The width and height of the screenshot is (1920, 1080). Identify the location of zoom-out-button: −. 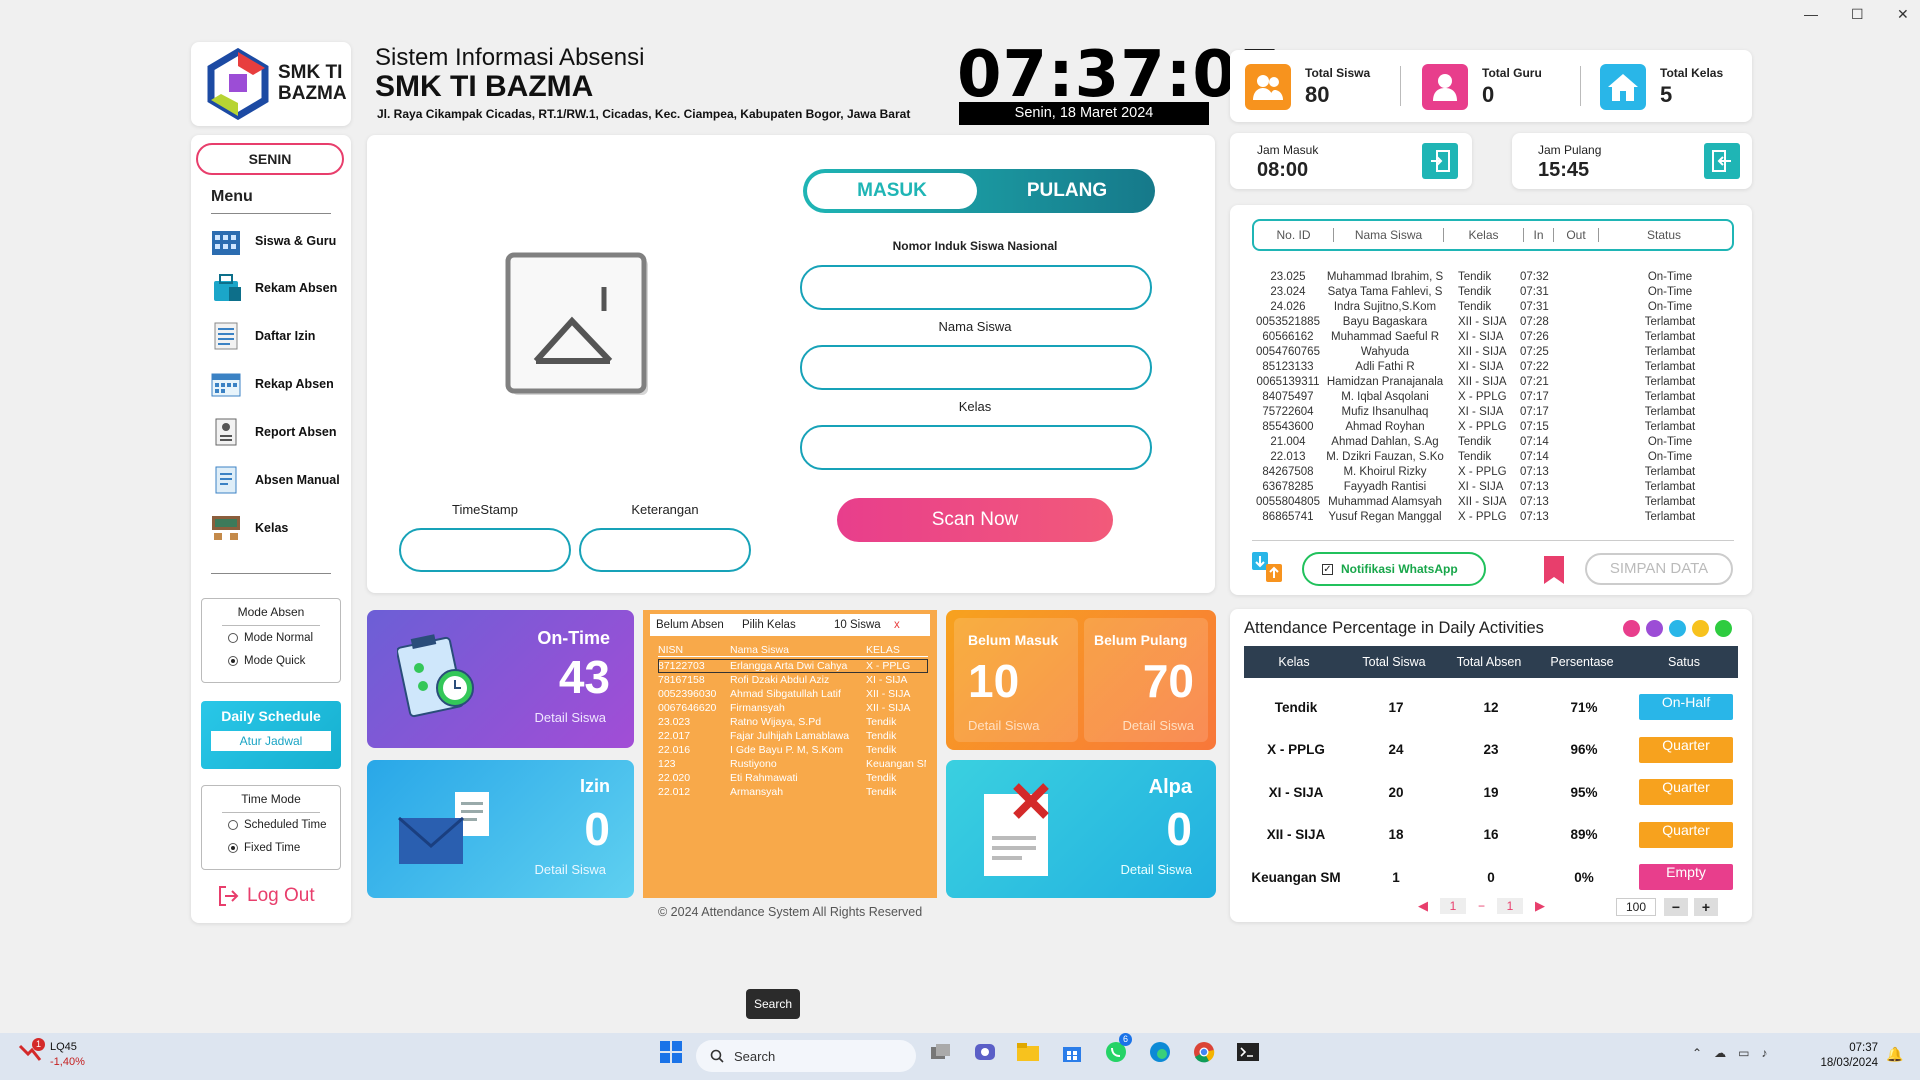
(1676, 907).